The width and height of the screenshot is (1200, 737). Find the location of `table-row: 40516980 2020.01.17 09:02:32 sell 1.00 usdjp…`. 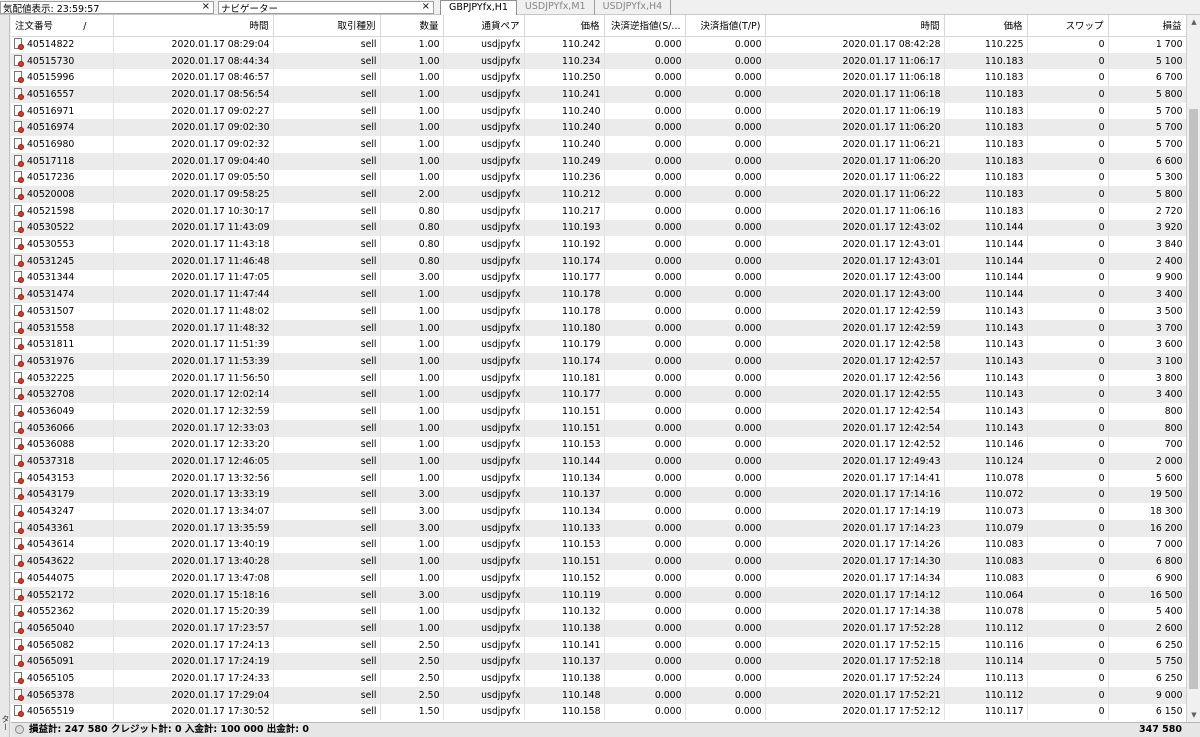

table-row: 40516980 2020.01.17 09:02:32 sell 1.00 usdjp… is located at coordinates (598, 144).